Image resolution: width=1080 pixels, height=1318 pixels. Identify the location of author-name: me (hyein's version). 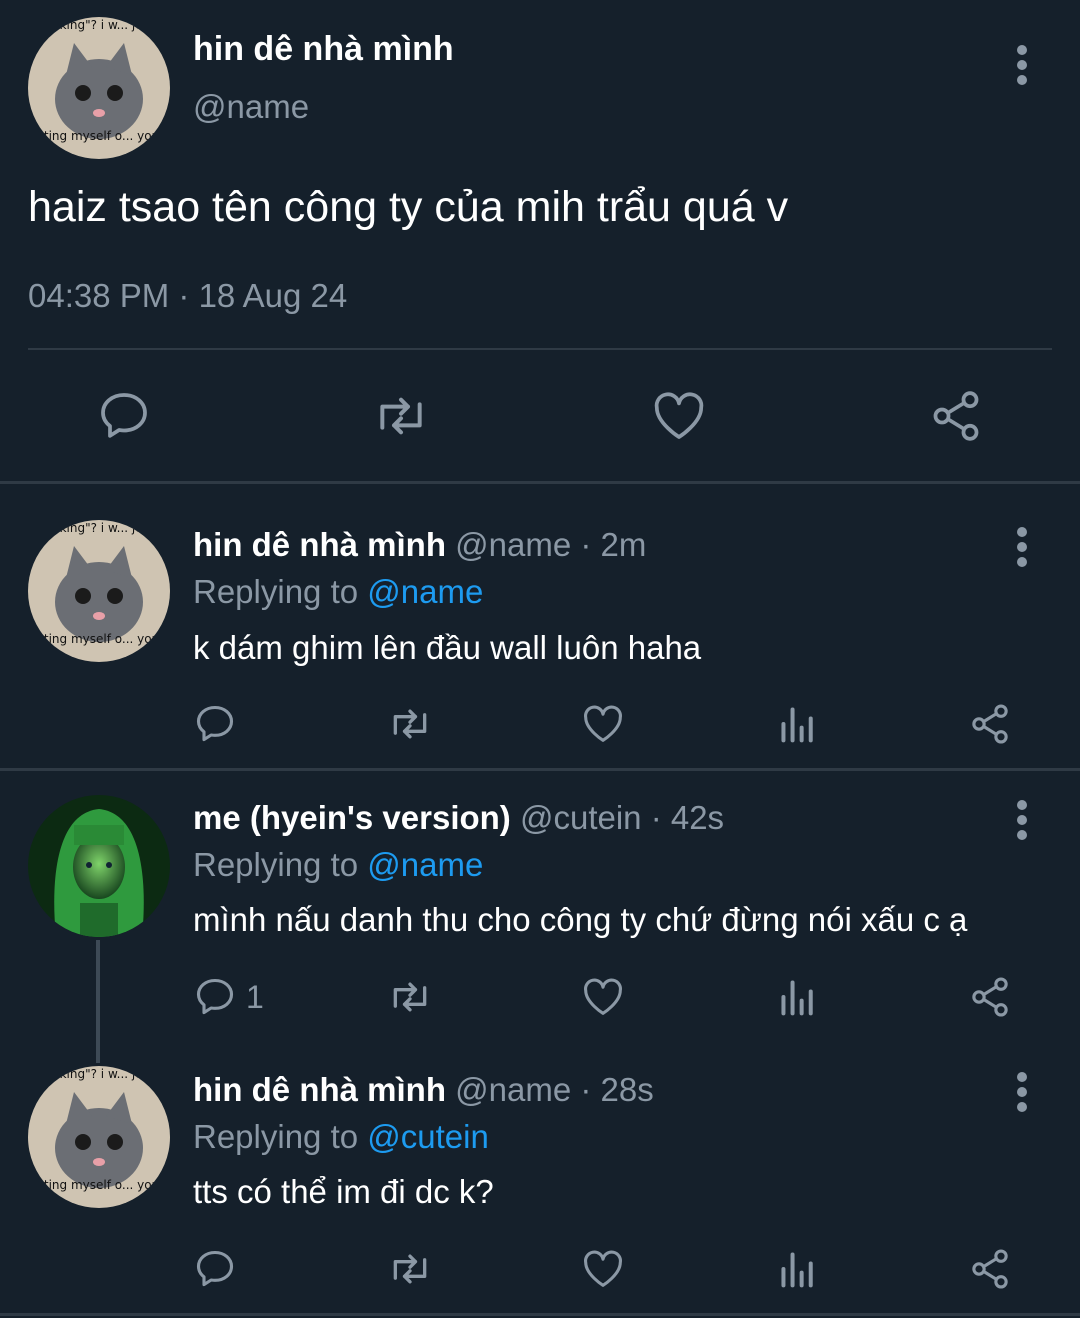
(352, 817).